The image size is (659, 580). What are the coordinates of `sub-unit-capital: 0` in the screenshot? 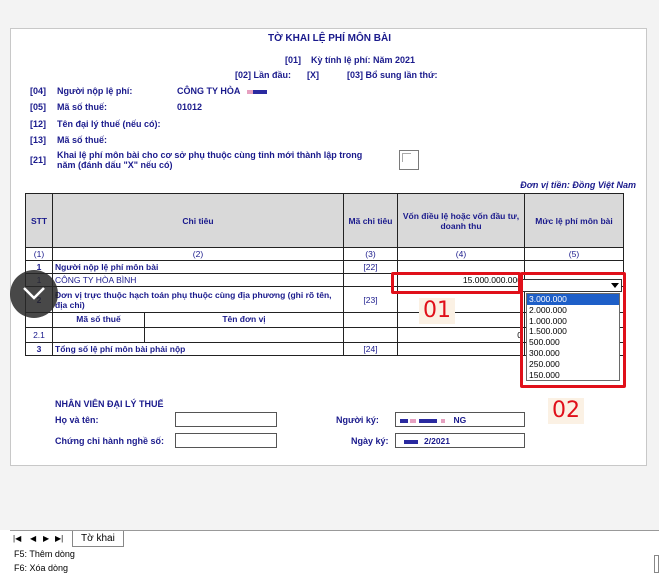 It's located at (461, 335).